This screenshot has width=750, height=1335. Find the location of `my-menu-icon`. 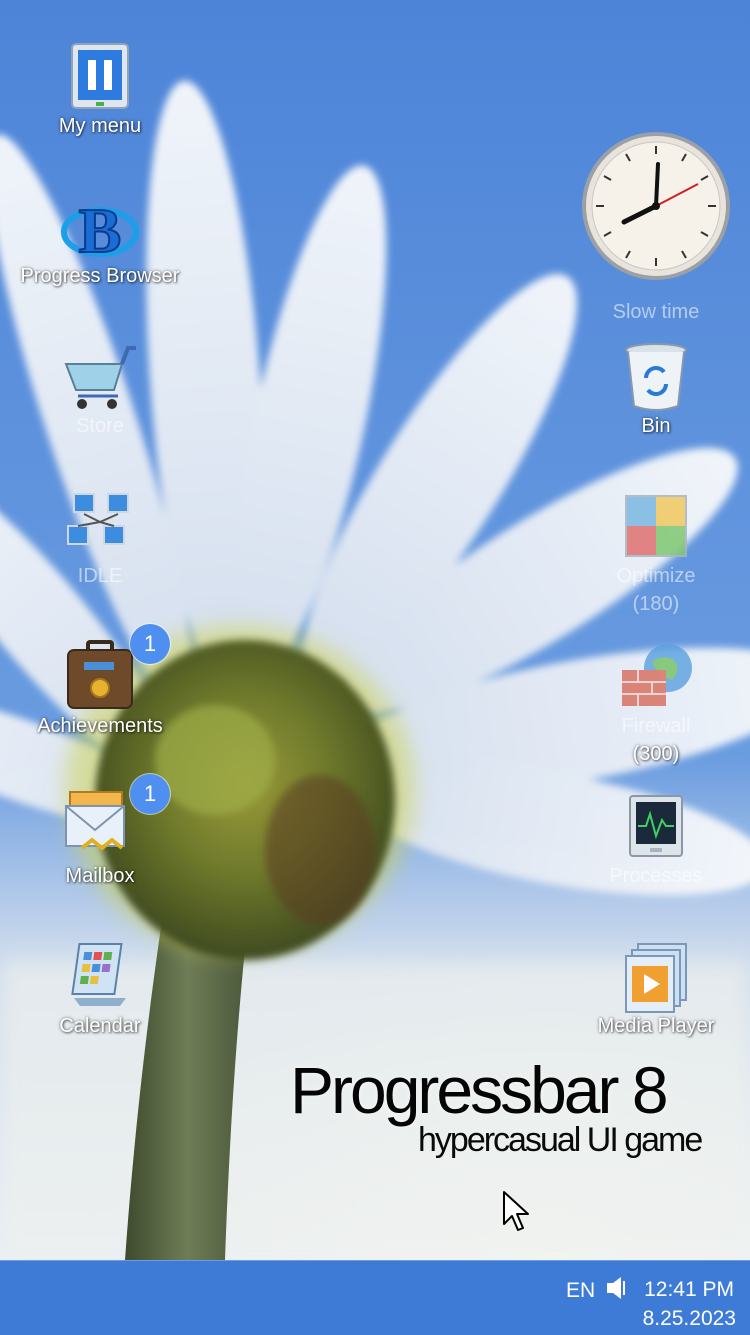

my-menu-icon is located at coordinates (100, 80).